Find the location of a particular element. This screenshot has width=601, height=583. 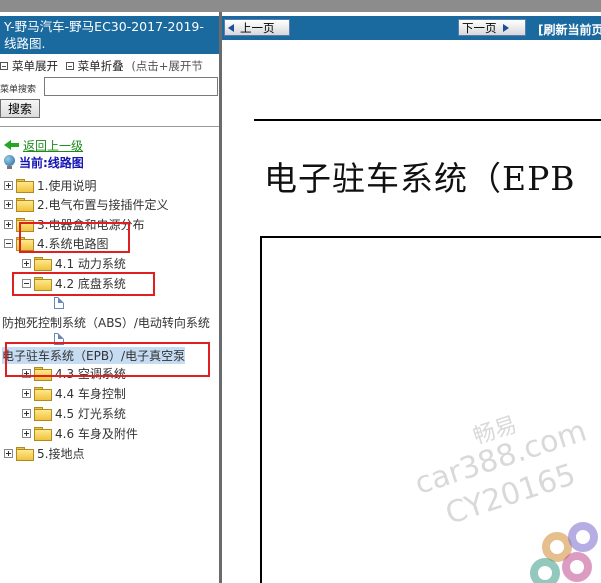

tree-label: 5.接地点 is located at coordinates (61, 453).